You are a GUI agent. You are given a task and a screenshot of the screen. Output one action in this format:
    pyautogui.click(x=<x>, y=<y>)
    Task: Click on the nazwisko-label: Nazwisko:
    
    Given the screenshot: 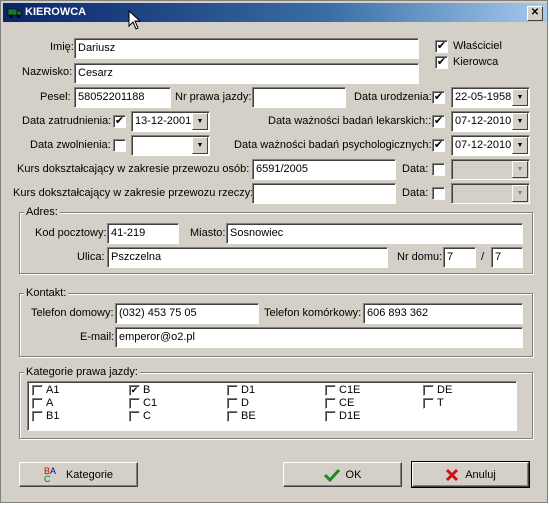 What is the action you would take?
    pyautogui.click(x=47, y=72)
    